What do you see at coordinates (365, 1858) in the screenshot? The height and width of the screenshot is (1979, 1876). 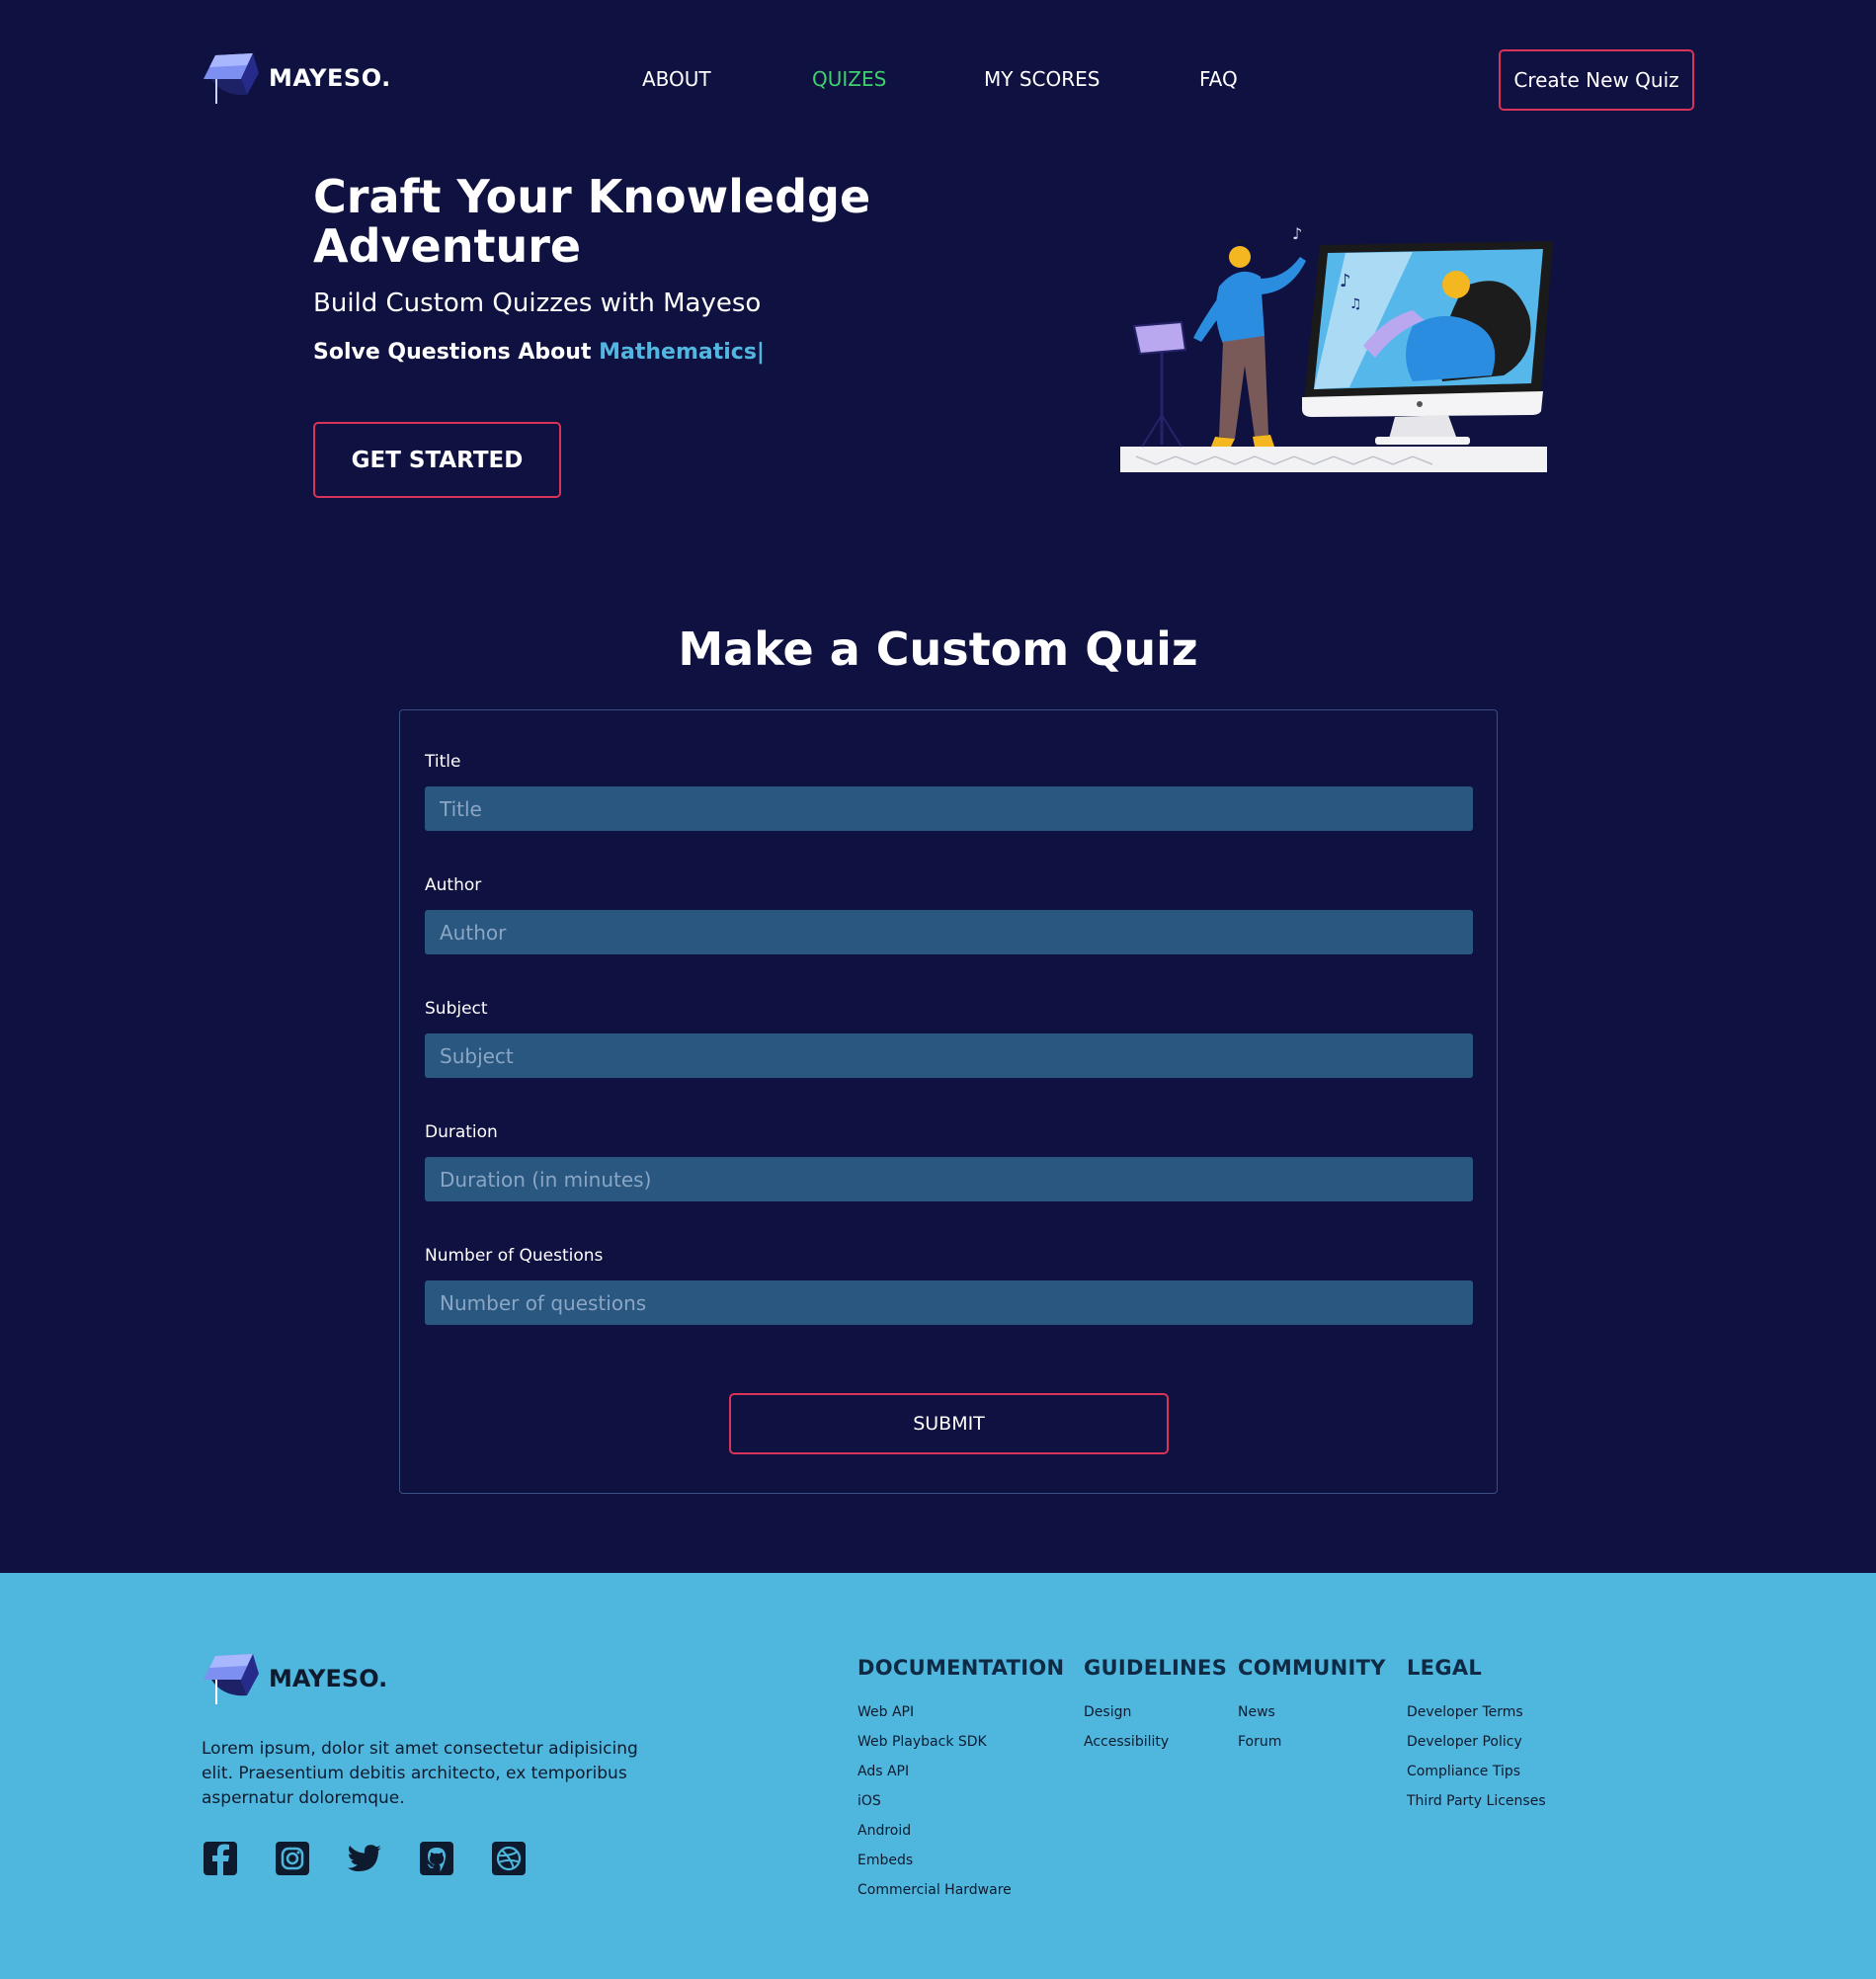 I see `twitter-icon` at bounding box center [365, 1858].